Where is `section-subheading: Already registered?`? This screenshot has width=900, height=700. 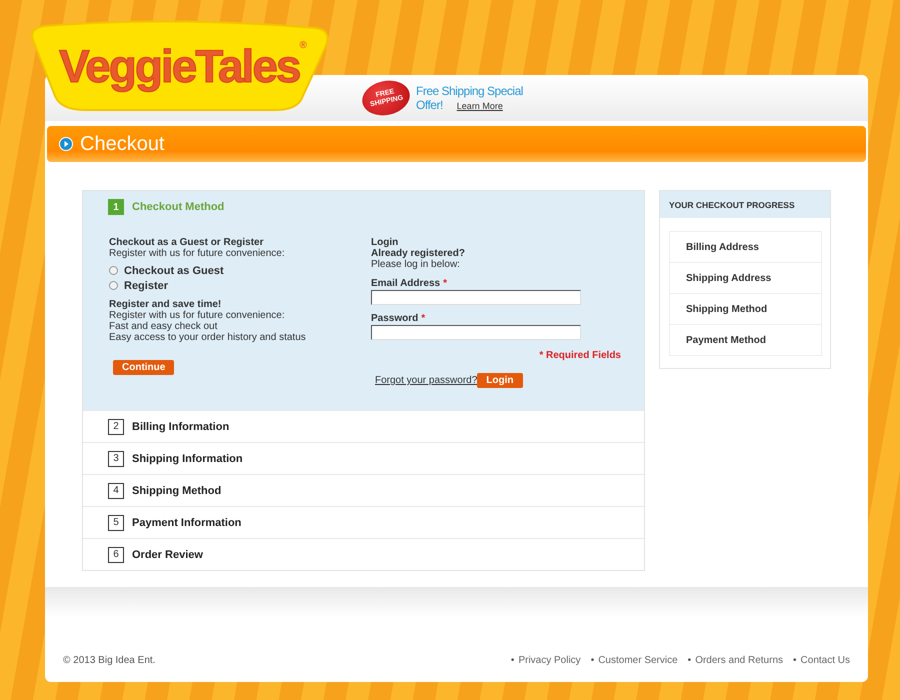 section-subheading: Already registered? is located at coordinates (418, 253).